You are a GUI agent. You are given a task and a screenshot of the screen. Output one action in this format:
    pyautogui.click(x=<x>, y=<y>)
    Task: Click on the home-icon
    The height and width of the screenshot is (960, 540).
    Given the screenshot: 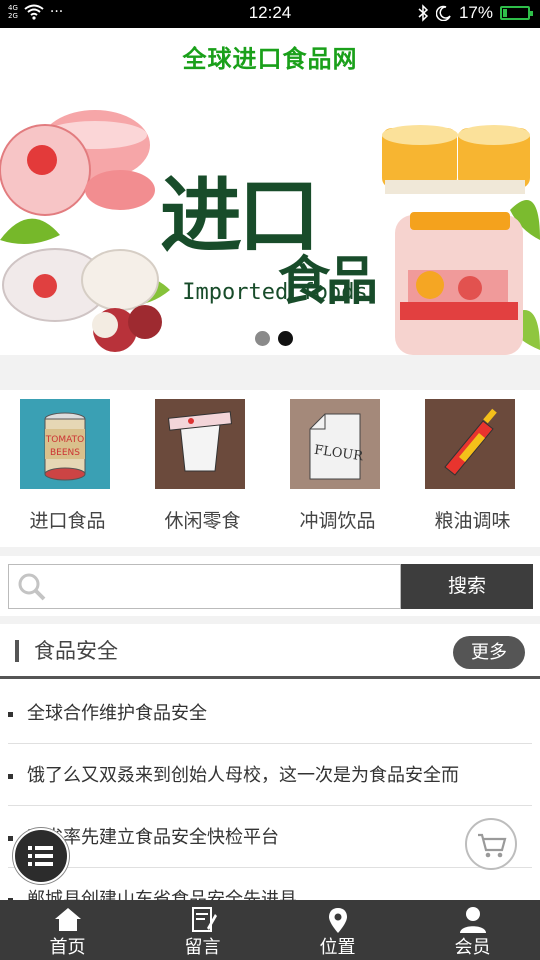 What is the action you would take?
    pyautogui.click(x=67, y=919)
    